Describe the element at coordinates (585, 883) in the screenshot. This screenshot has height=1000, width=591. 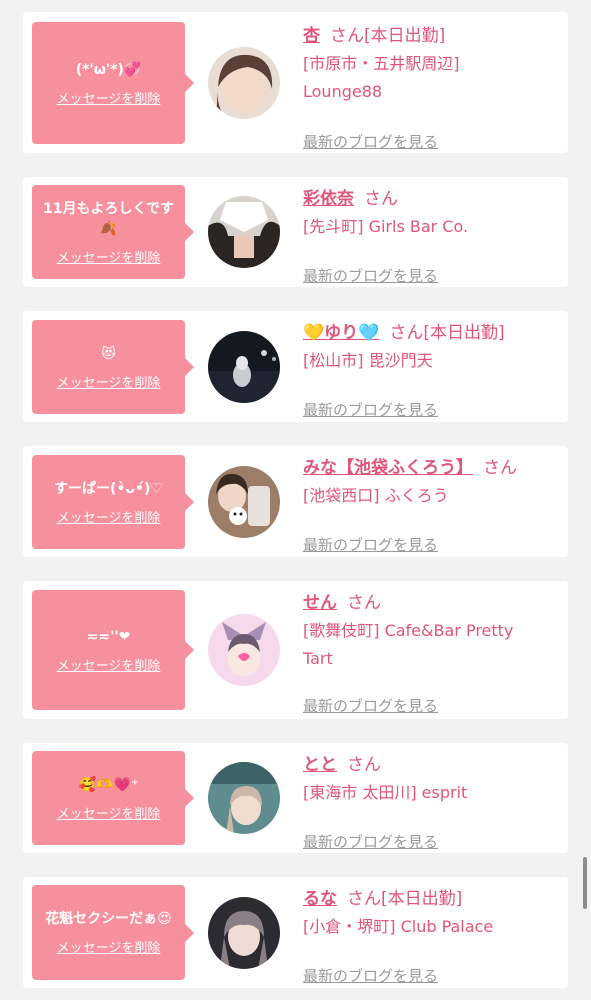
I see `scrollbar` at that location.